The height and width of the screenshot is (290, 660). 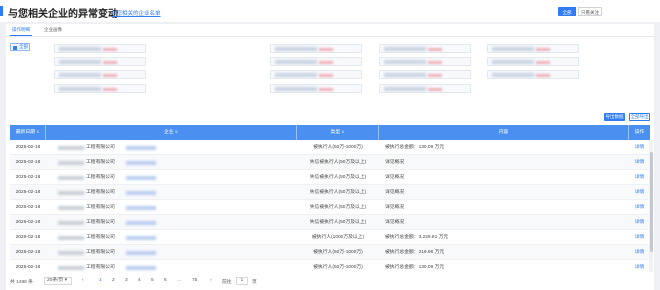 I want to click on page-number: 3, so click(x=126, y=280).